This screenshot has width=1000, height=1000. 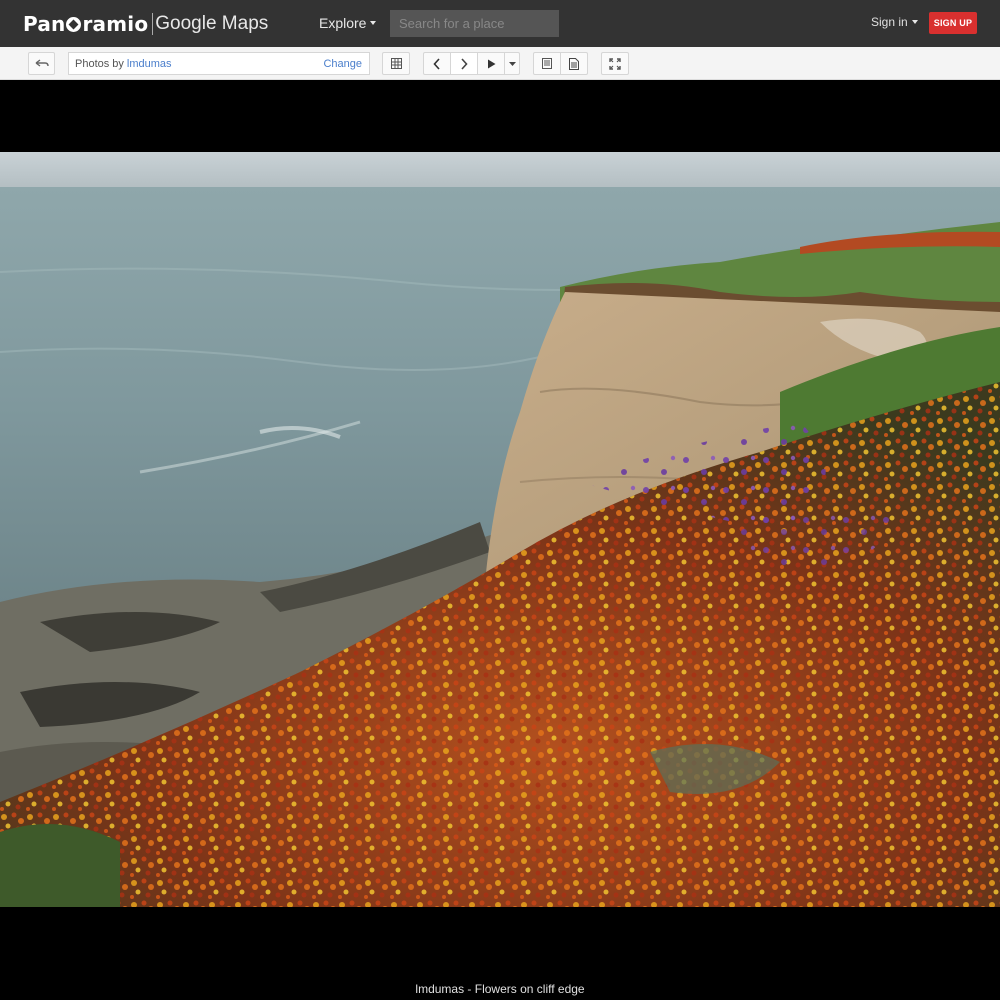 I want to click on logo-o-mark-icon, so click(x=74, y=24).